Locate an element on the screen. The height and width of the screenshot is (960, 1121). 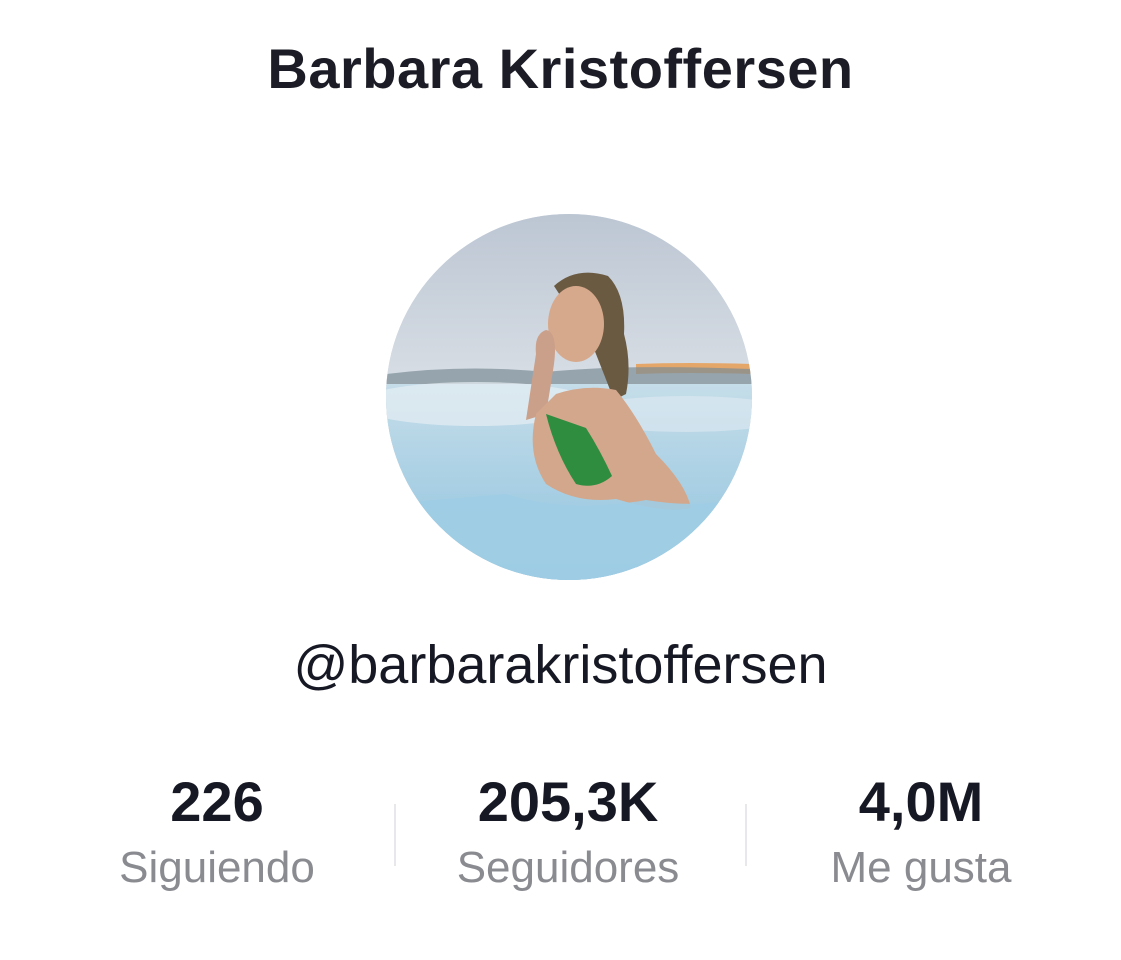
likes-count: 4,0M is located at coordinates (921, 801).